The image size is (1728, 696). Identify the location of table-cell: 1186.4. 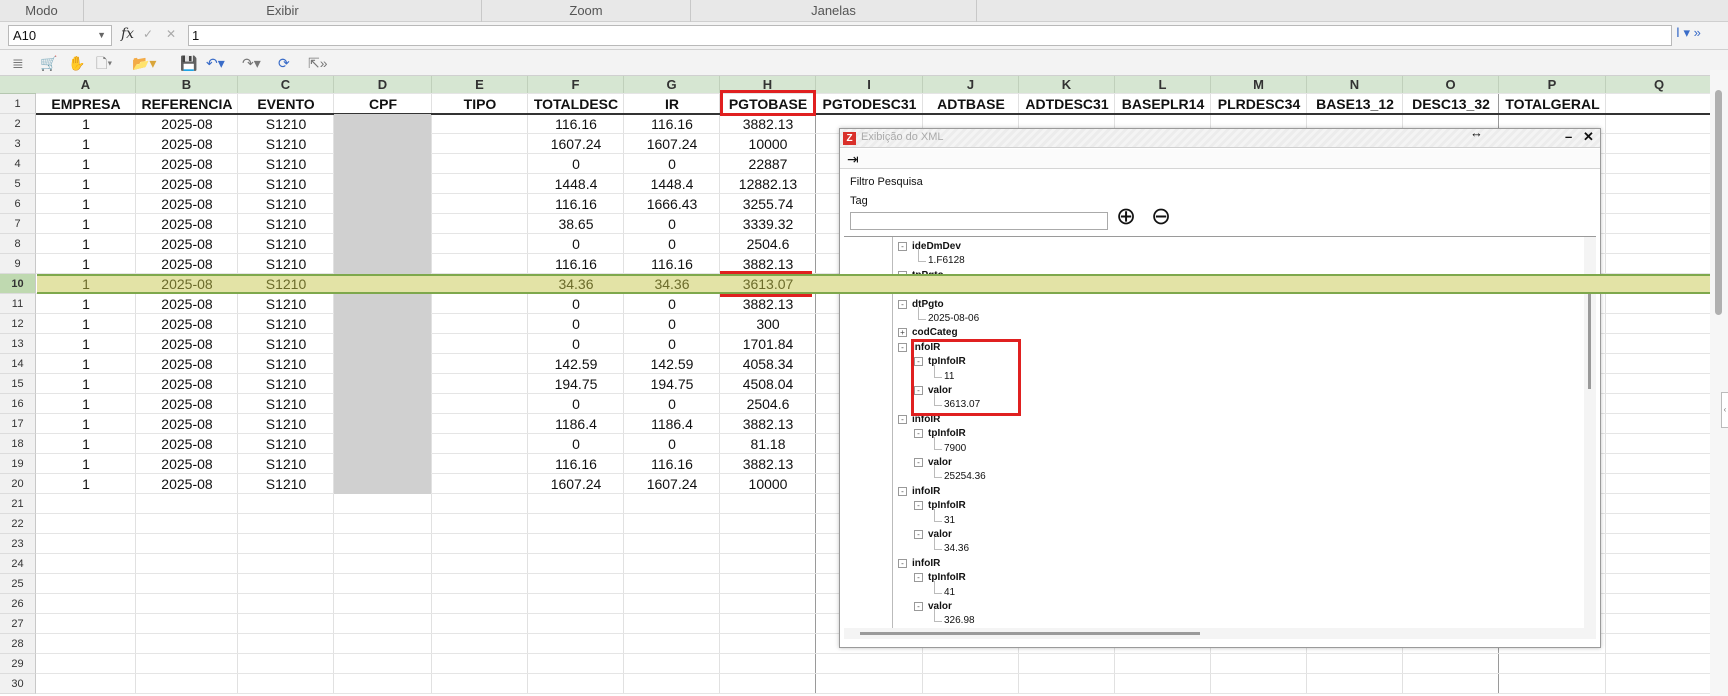
(576, 424).